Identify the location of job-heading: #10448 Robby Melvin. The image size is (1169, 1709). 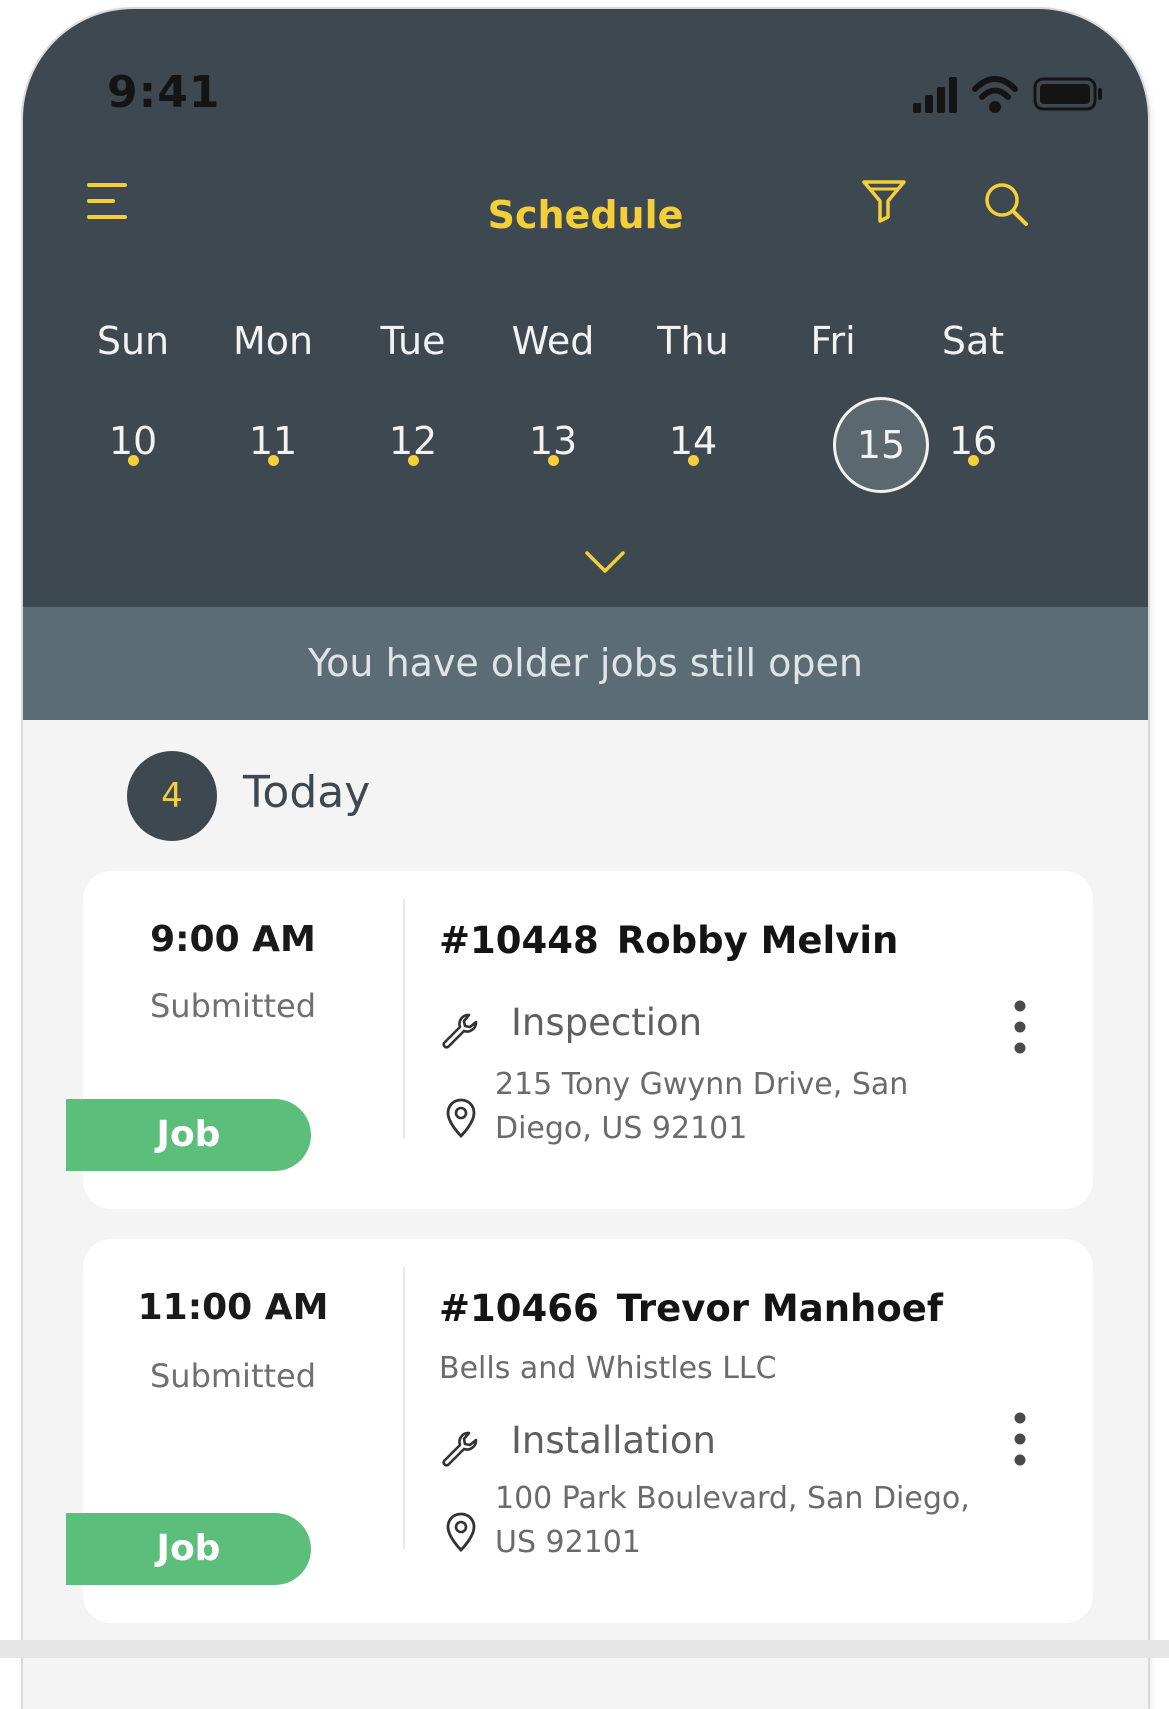
(668, 940).